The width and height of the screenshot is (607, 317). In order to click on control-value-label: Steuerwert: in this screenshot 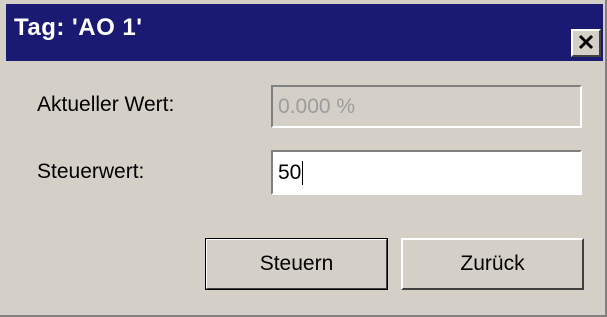, I will do `click(91, 171)`.